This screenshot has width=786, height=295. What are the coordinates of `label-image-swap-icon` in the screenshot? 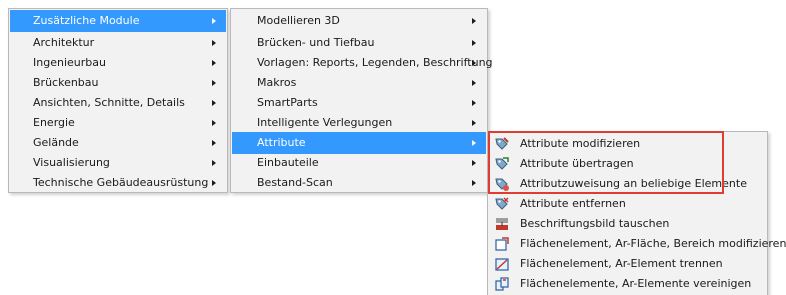 It's located at (502, 224).